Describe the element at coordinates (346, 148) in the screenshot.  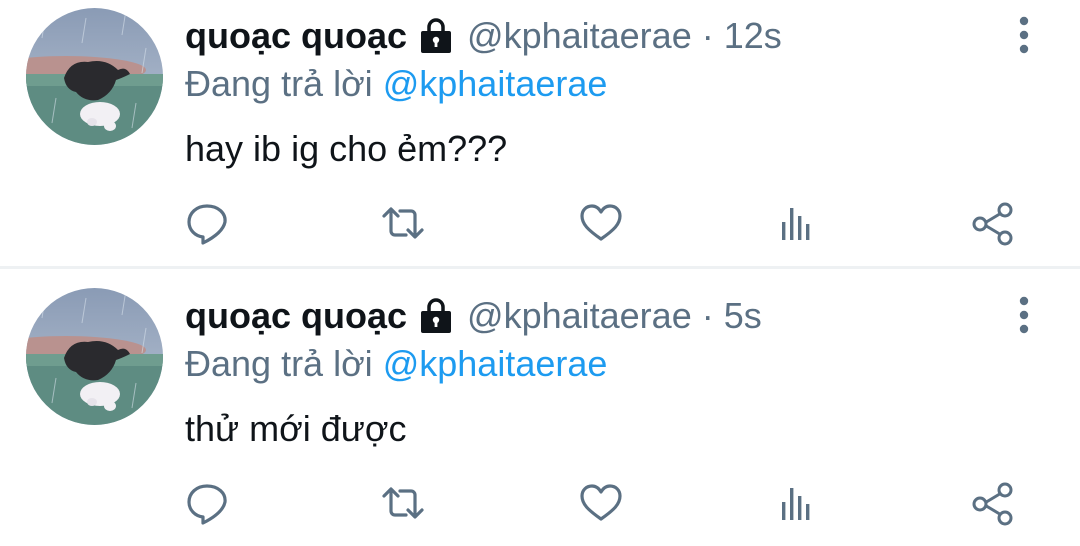
I see `tweet-text: hay ib ig cho ẻm???` at that location.